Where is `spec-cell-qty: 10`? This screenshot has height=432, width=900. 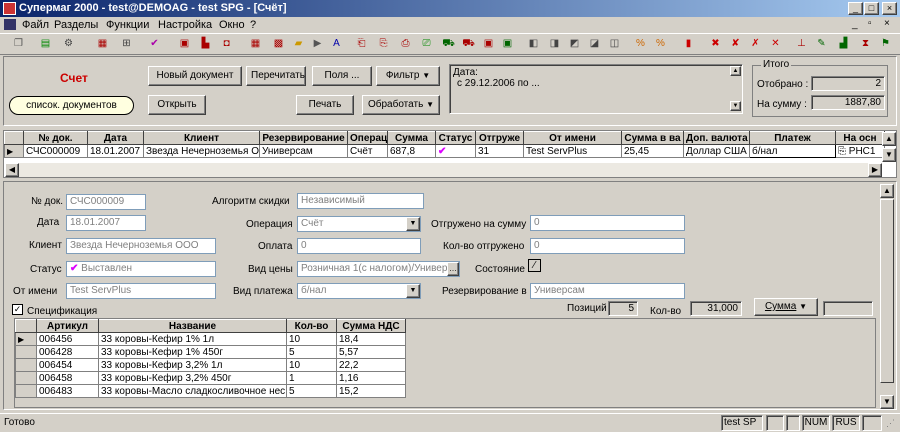
spec-cell-qty: 10 is located at coordinates (311, 365).